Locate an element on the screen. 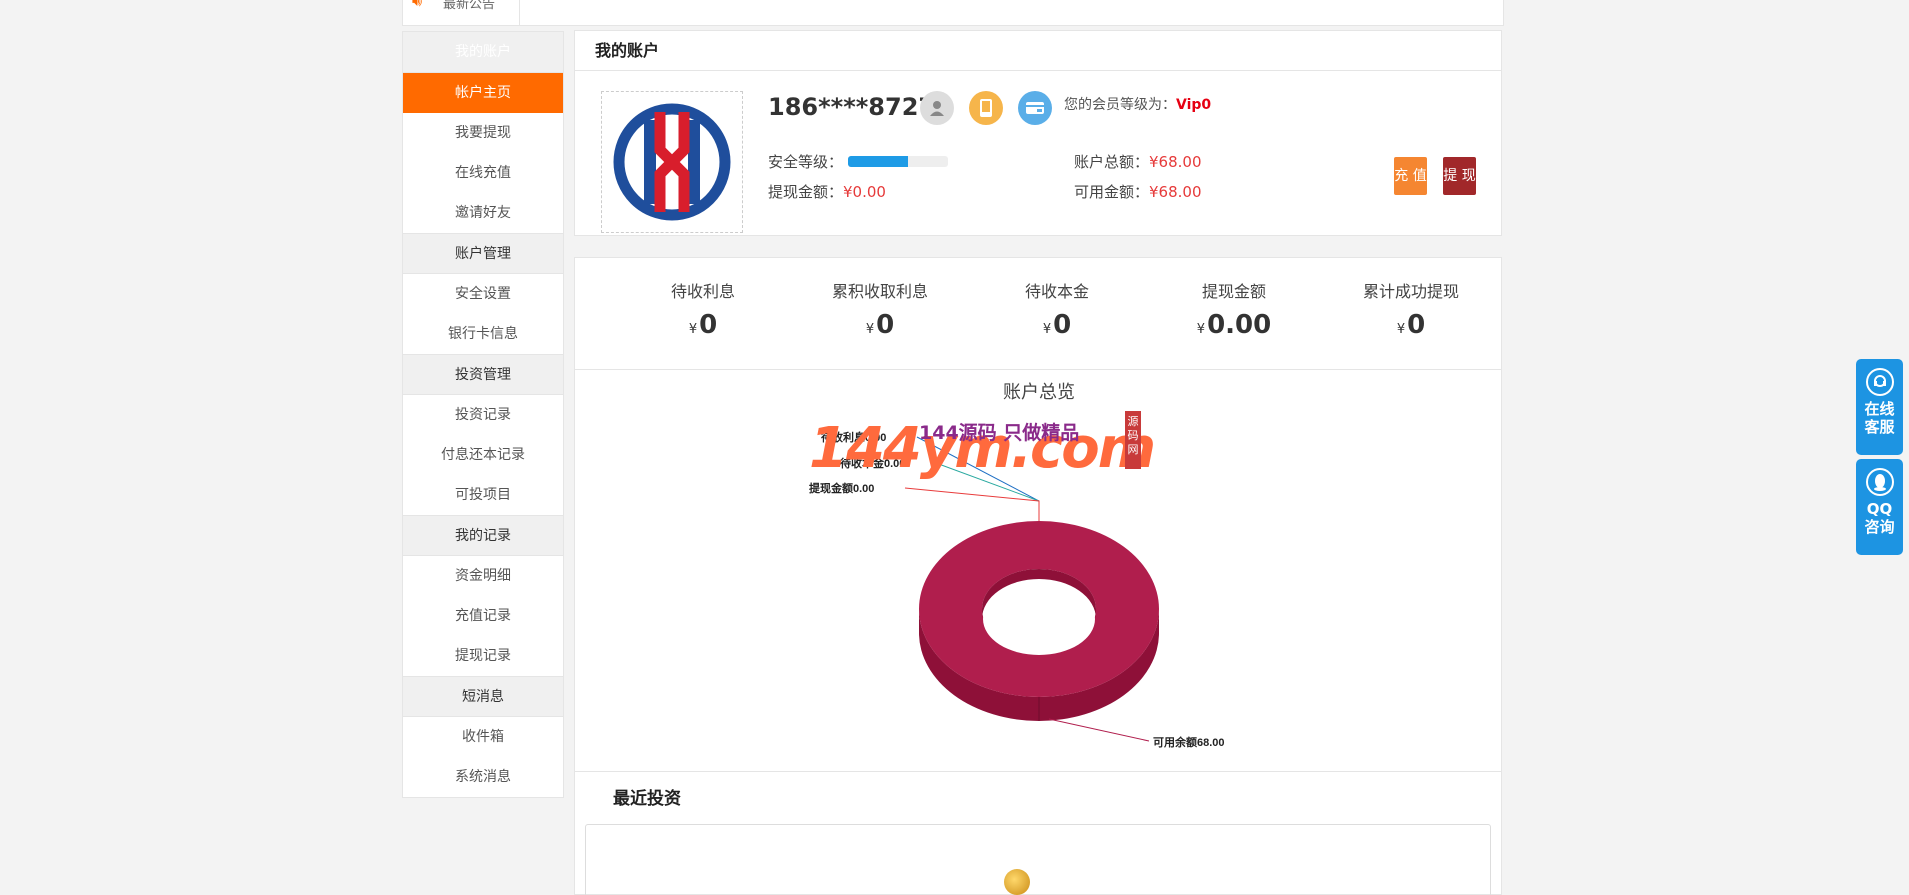 This screenshot has height=895, width=1909. security-level-fill is located at coordinates (878, 161).